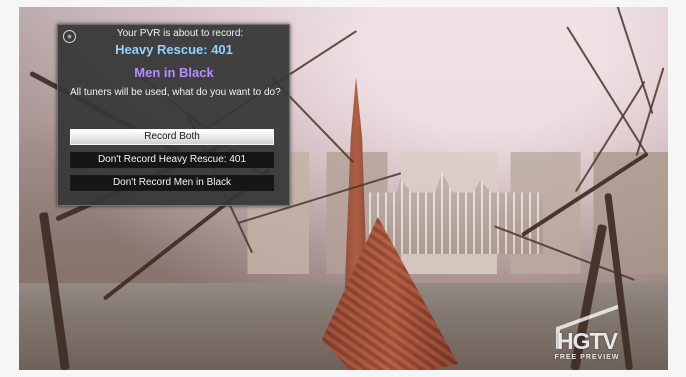 This screenshot has width=686, height=377. Describe the element at coordinates (172, 160) in the screenshot. I see `dont-record-heavy-rescue-button: Don't Record Heavy Rescue: 401` at that location.